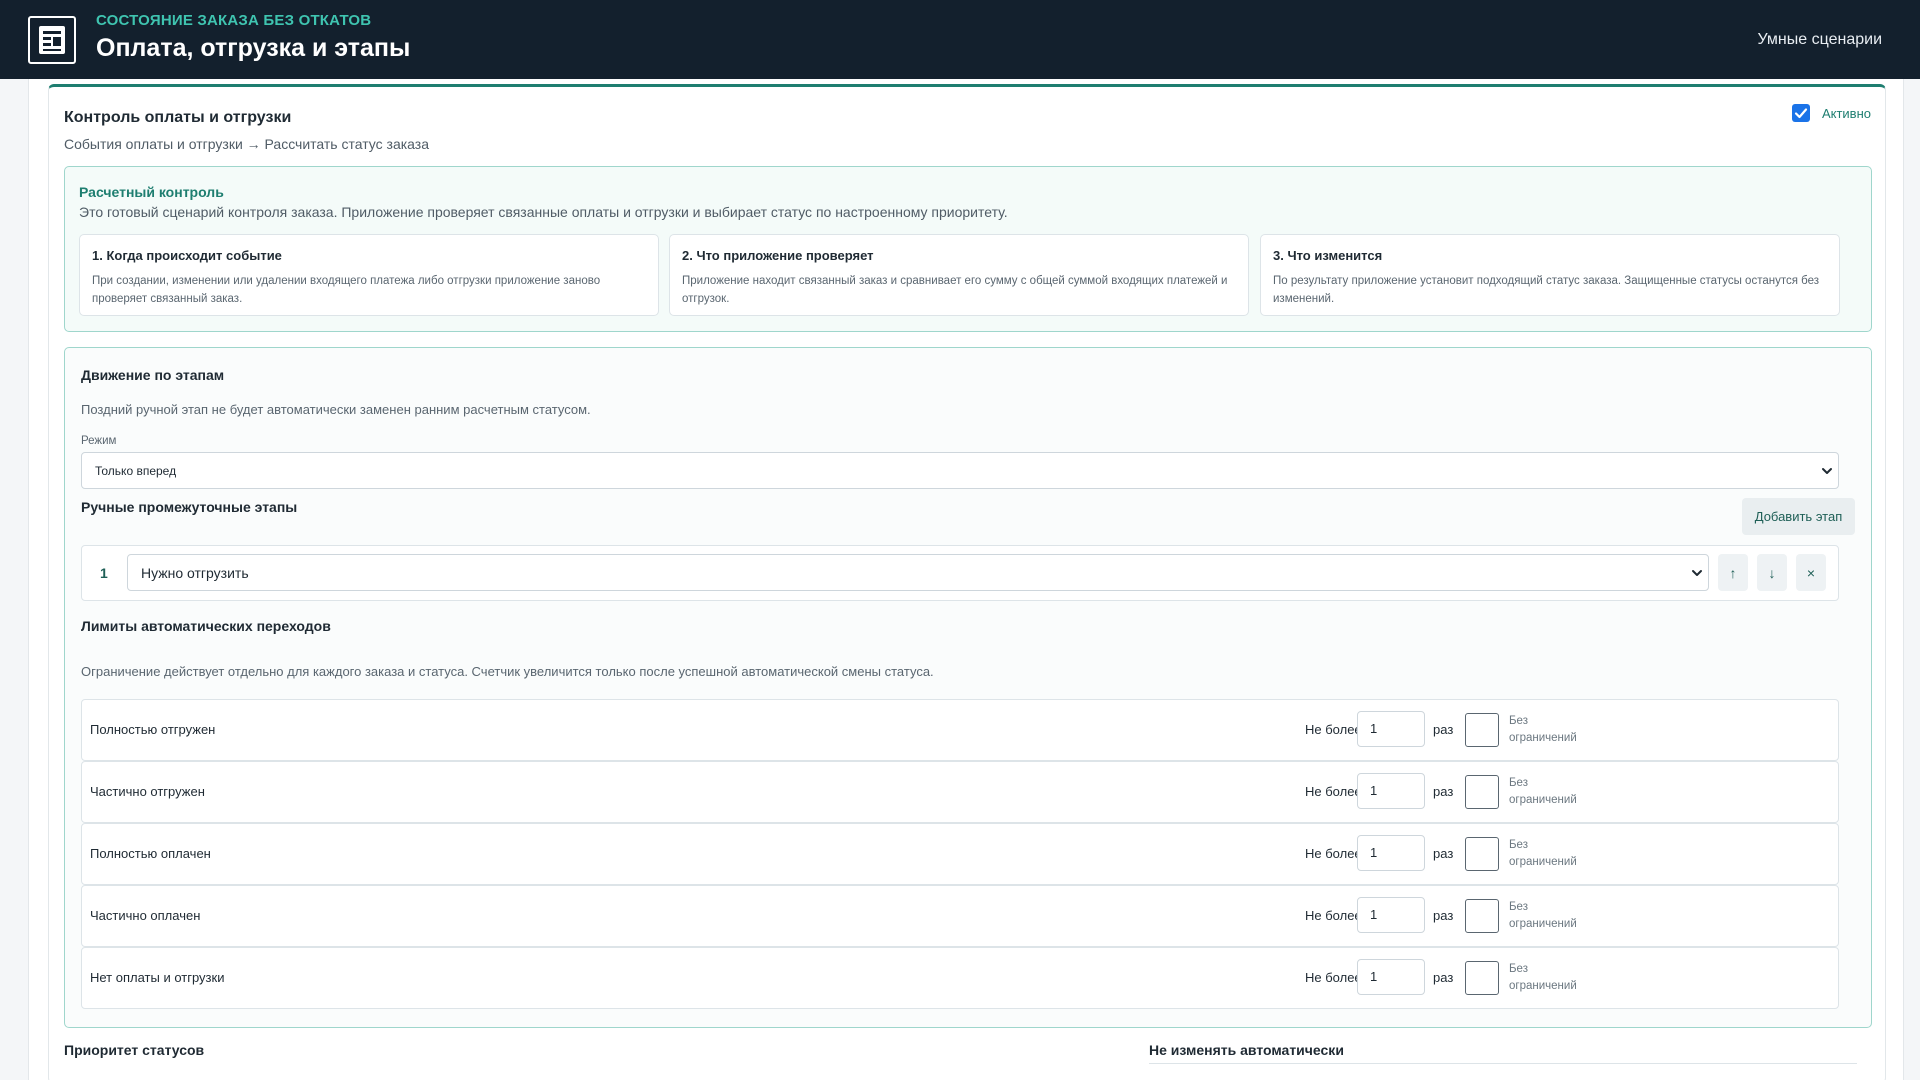  What do you see at coordinates (1246, 1050) in the screenshot?
I see `no-auto-change-title: Не изменять автоматически` at bounding box center [1246, 1050].